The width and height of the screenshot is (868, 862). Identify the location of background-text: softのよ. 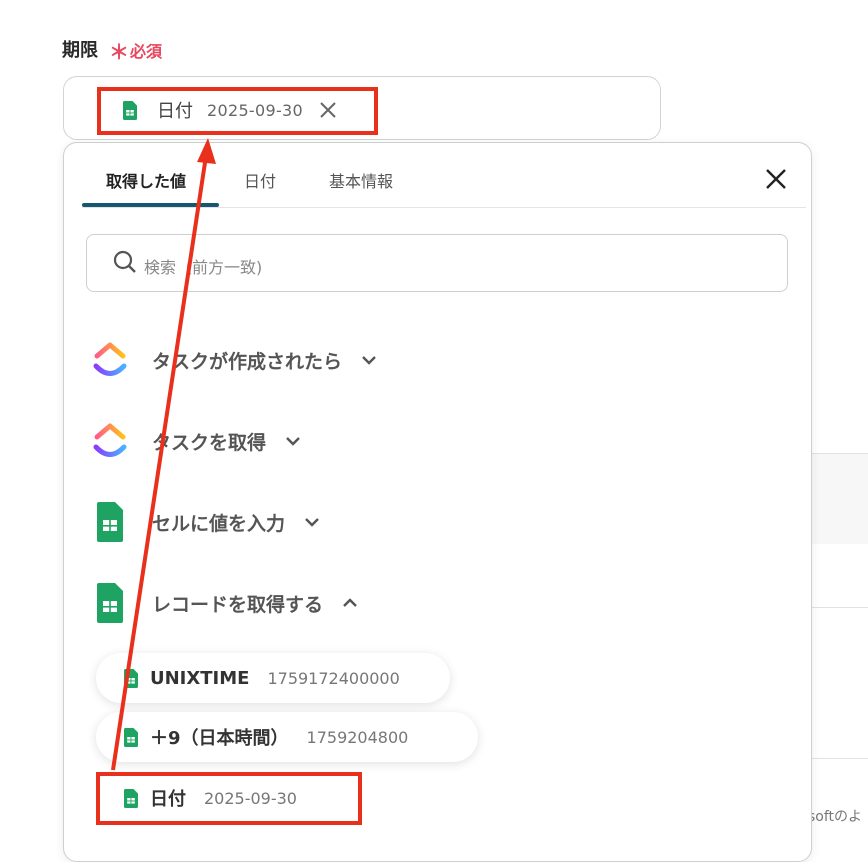
(835, 817).